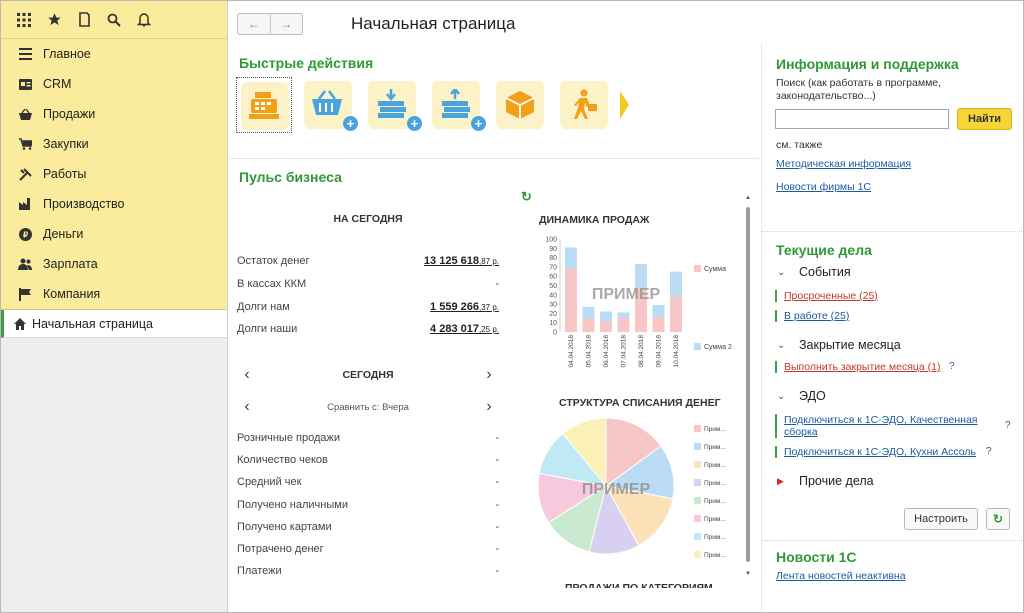  I want to click on x-tick-label: 04.04.2018, so click(571, 351).